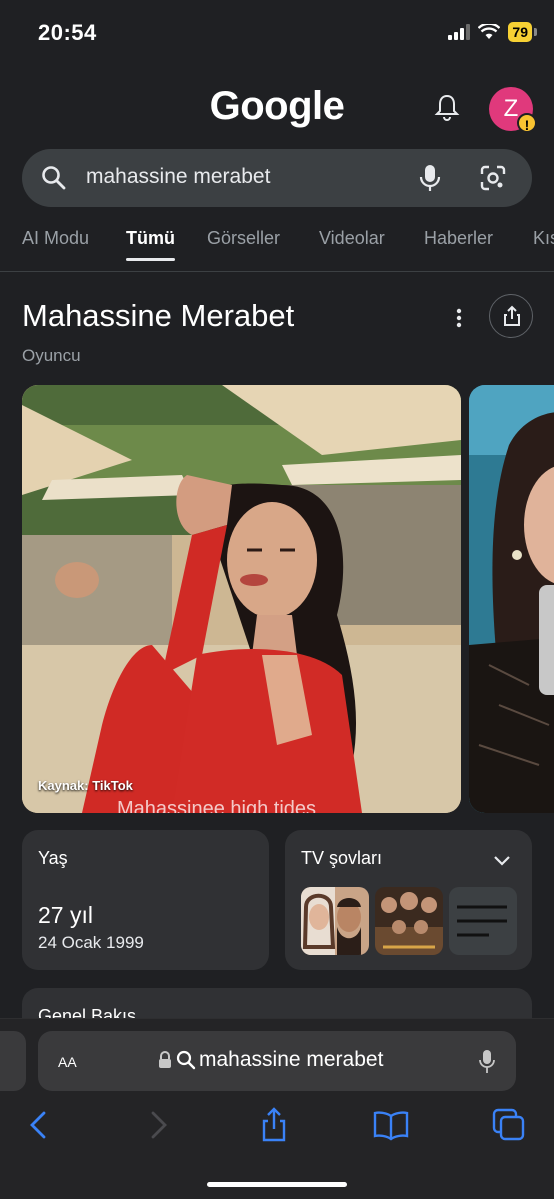 The height and width of the screenshot is (1199, 554). Describe the element at coordinates (527, 123) in the screenshot. I see `warning-badge-icon: !` at that location.